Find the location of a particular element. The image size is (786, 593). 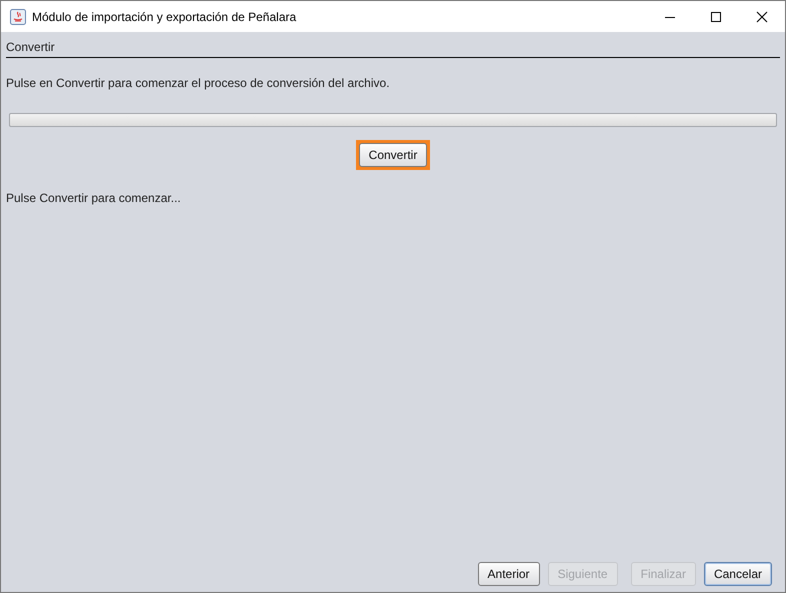

close-icon is located at coordinates (762, 16).